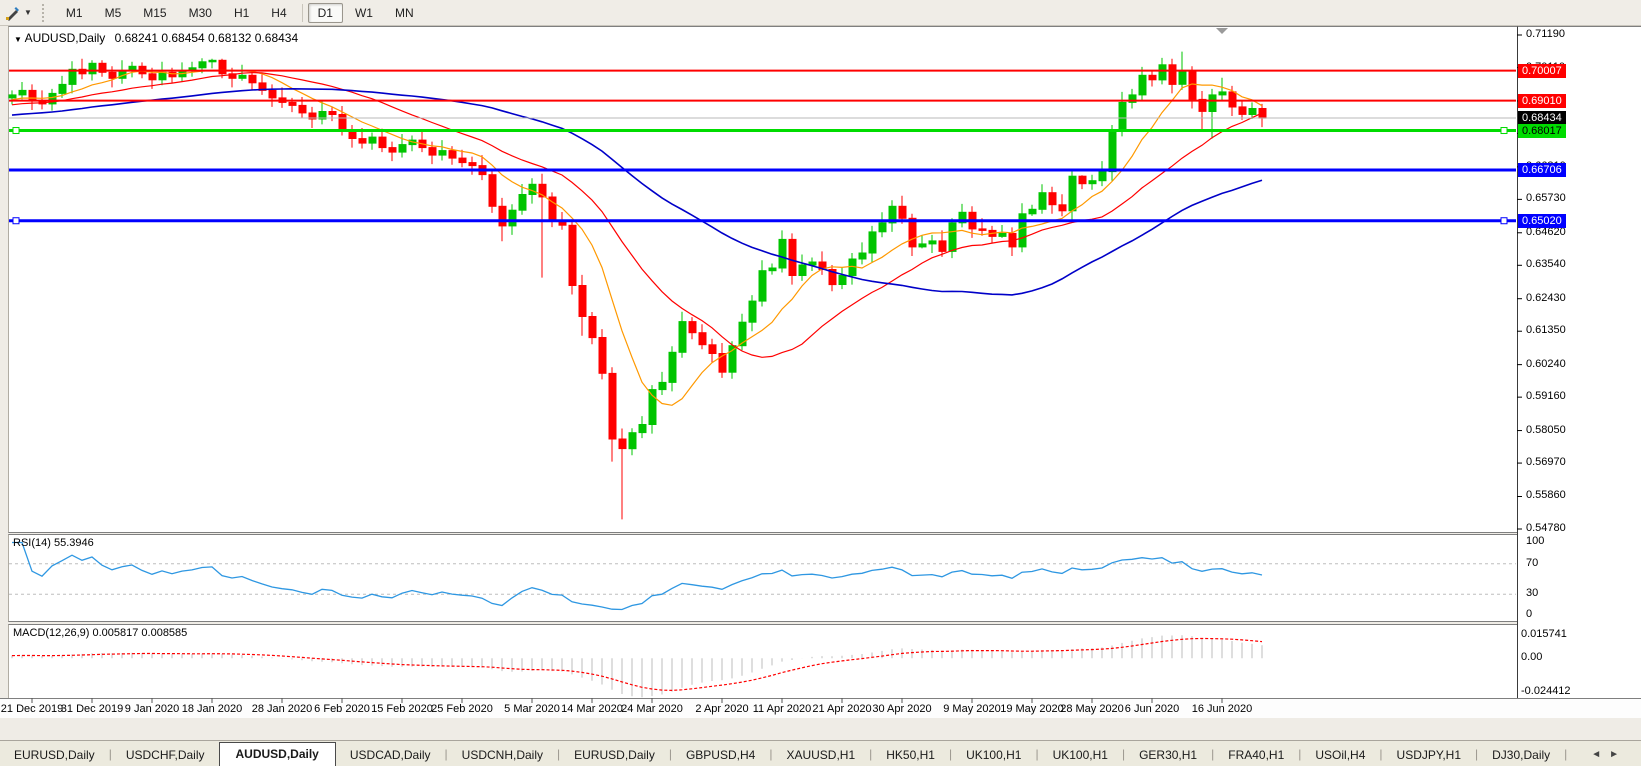  I want to click on date-label: 11 Apr 2020, so click(782, 709).